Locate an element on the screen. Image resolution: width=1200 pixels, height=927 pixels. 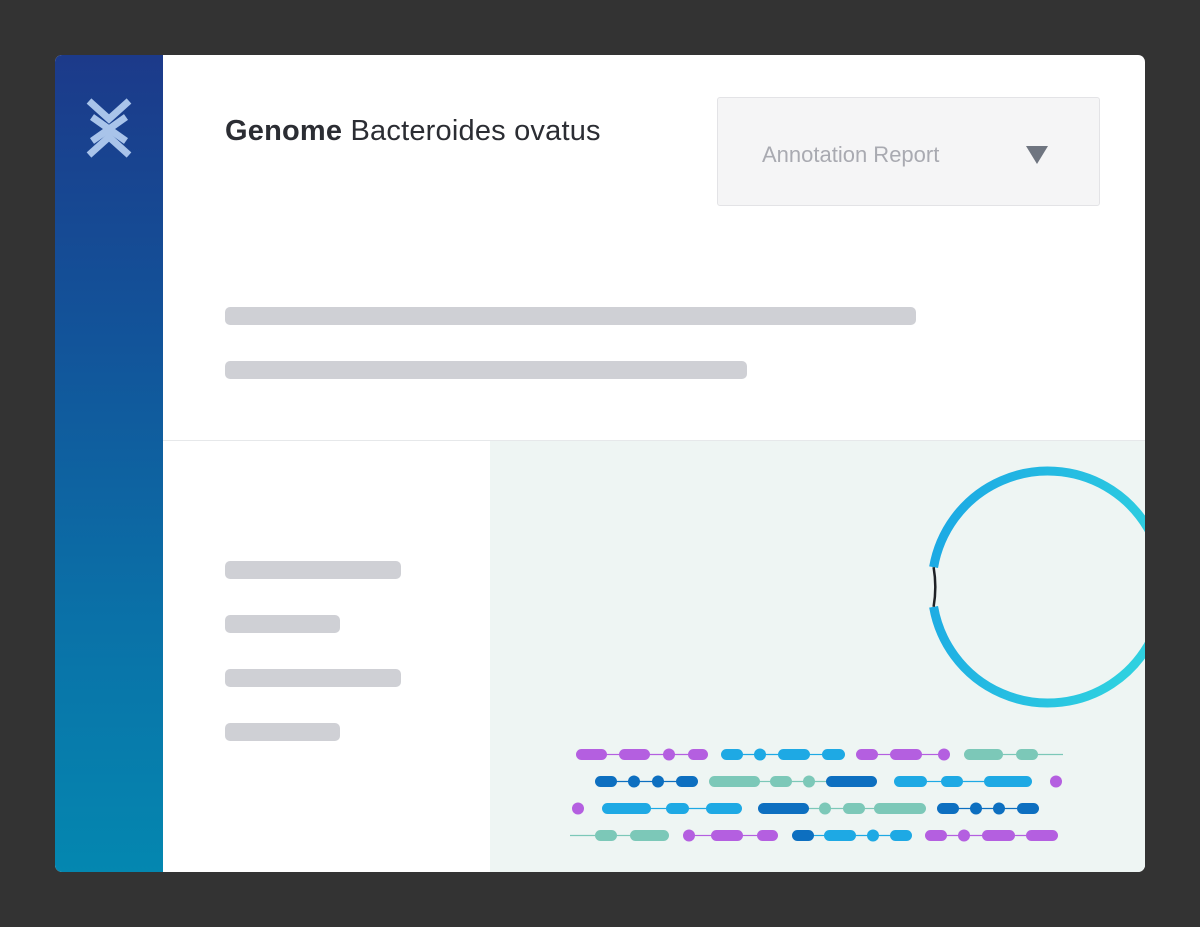
report-type-dropdown: Annotation Report is located at coordinates (908, 151).